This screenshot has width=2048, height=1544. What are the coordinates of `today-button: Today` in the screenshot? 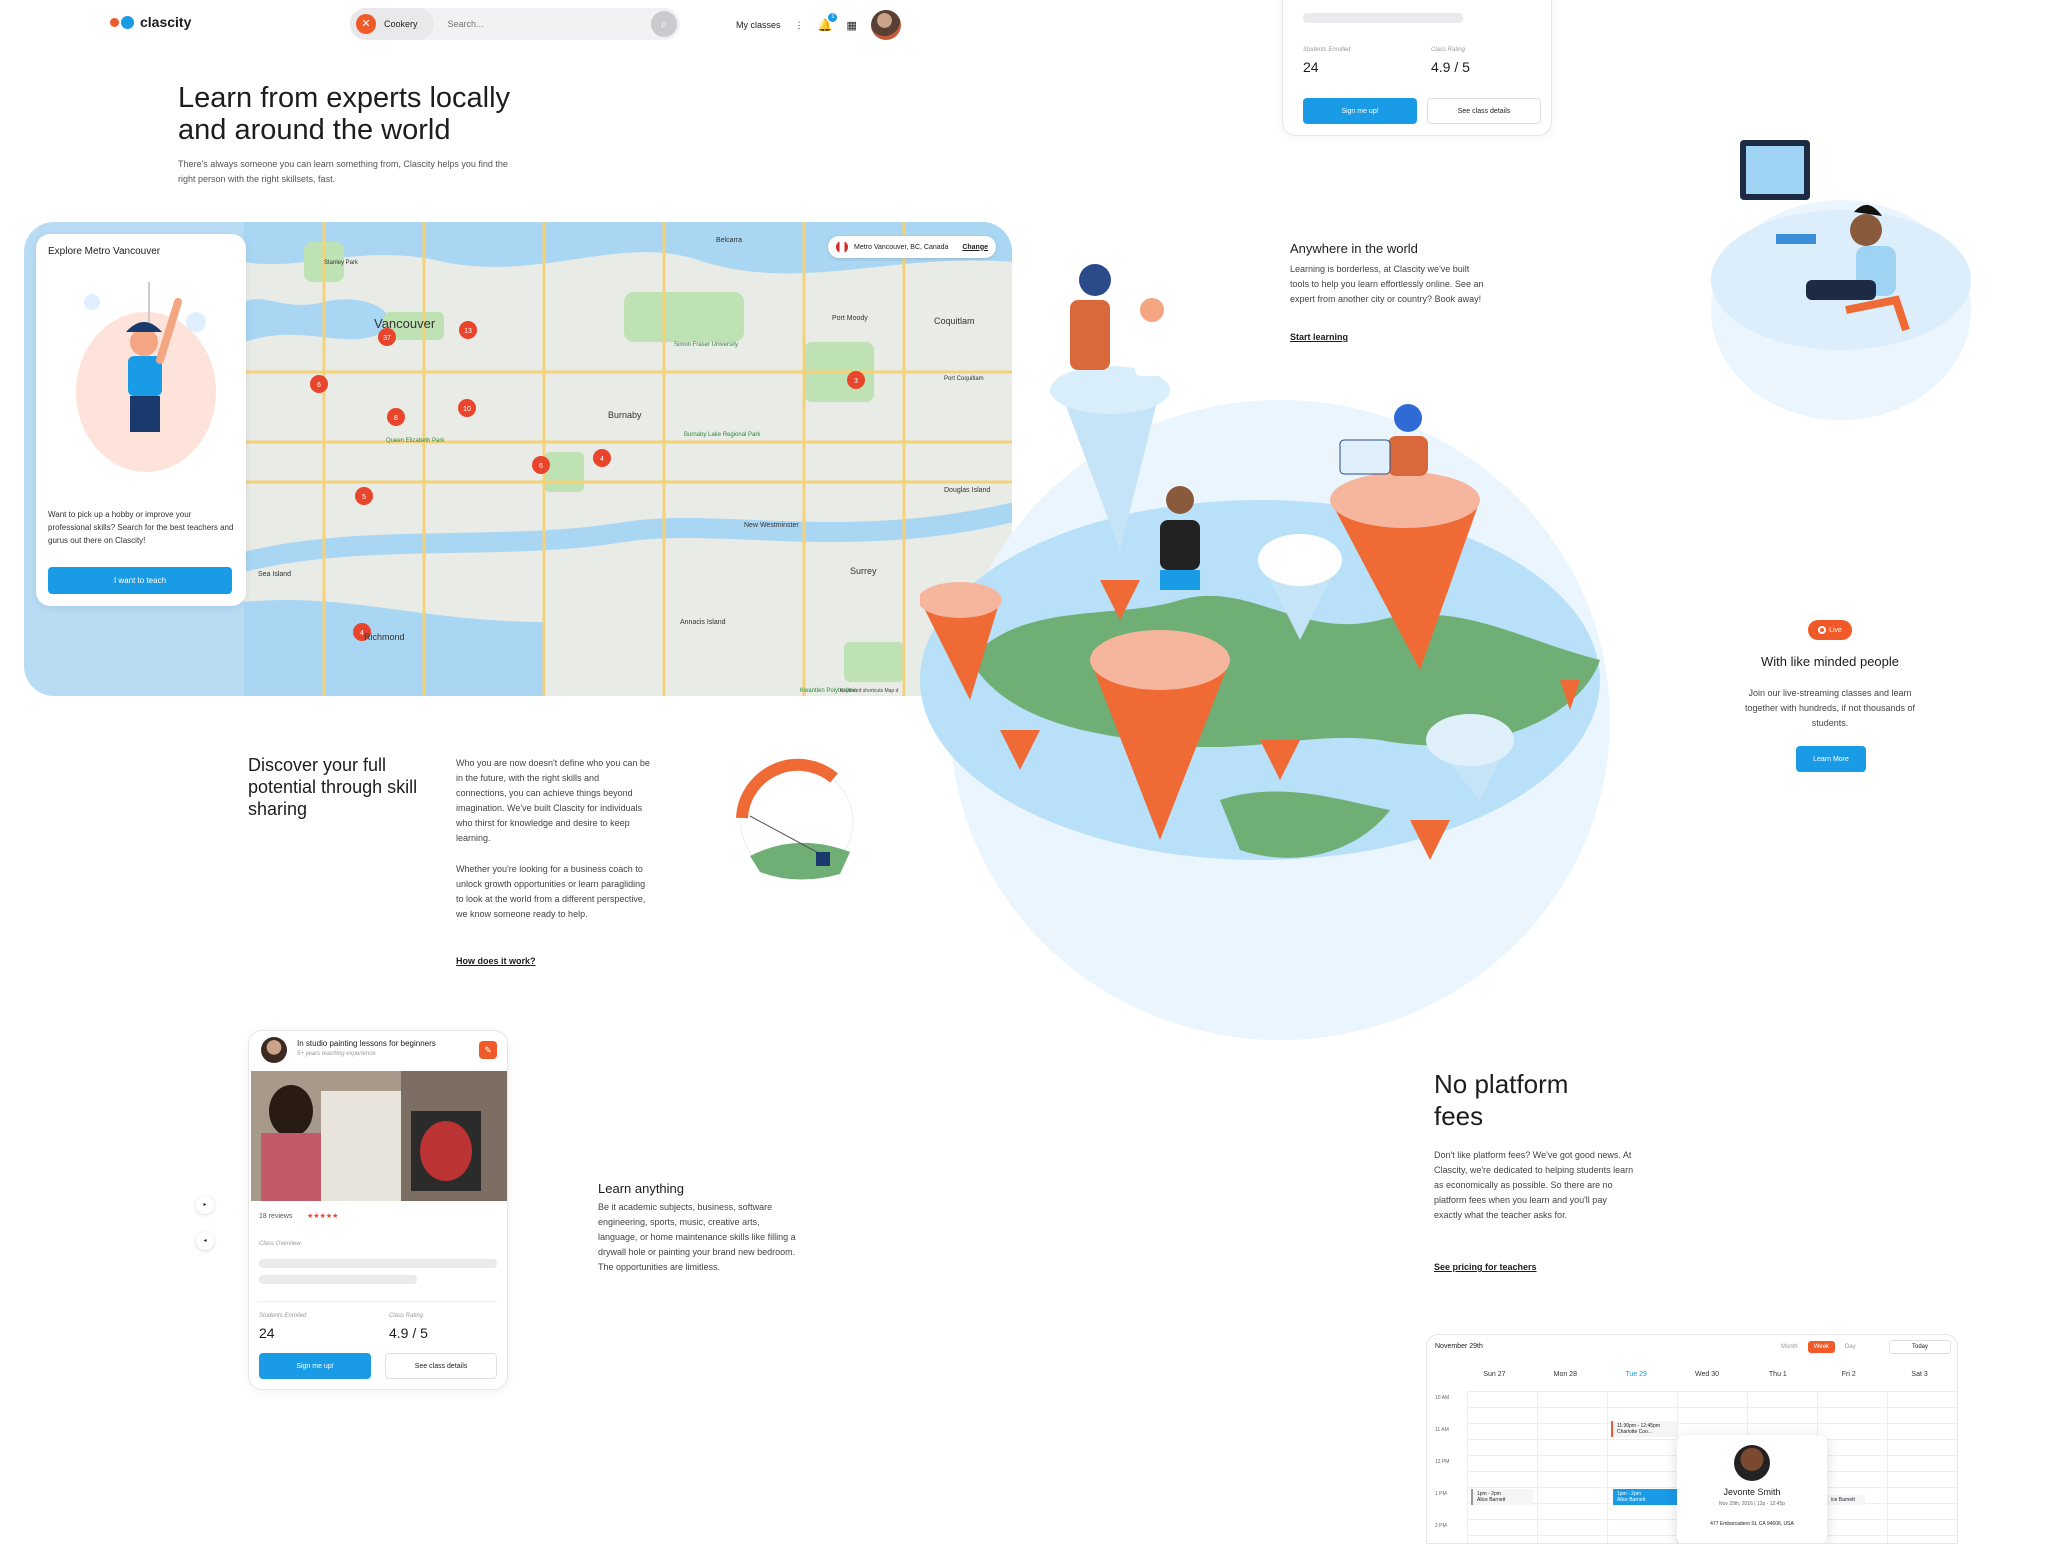 It's located at (1920, 1347).